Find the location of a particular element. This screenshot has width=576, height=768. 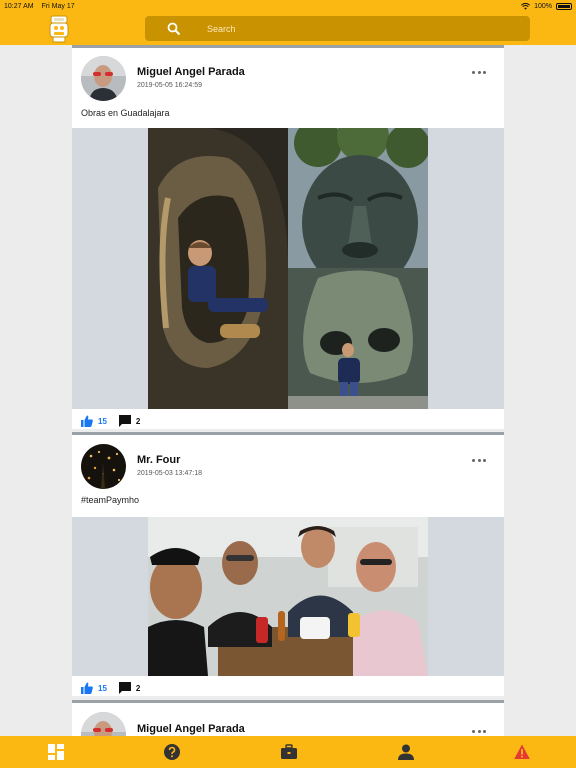

grid-icon is located at coordinates (56, 752).